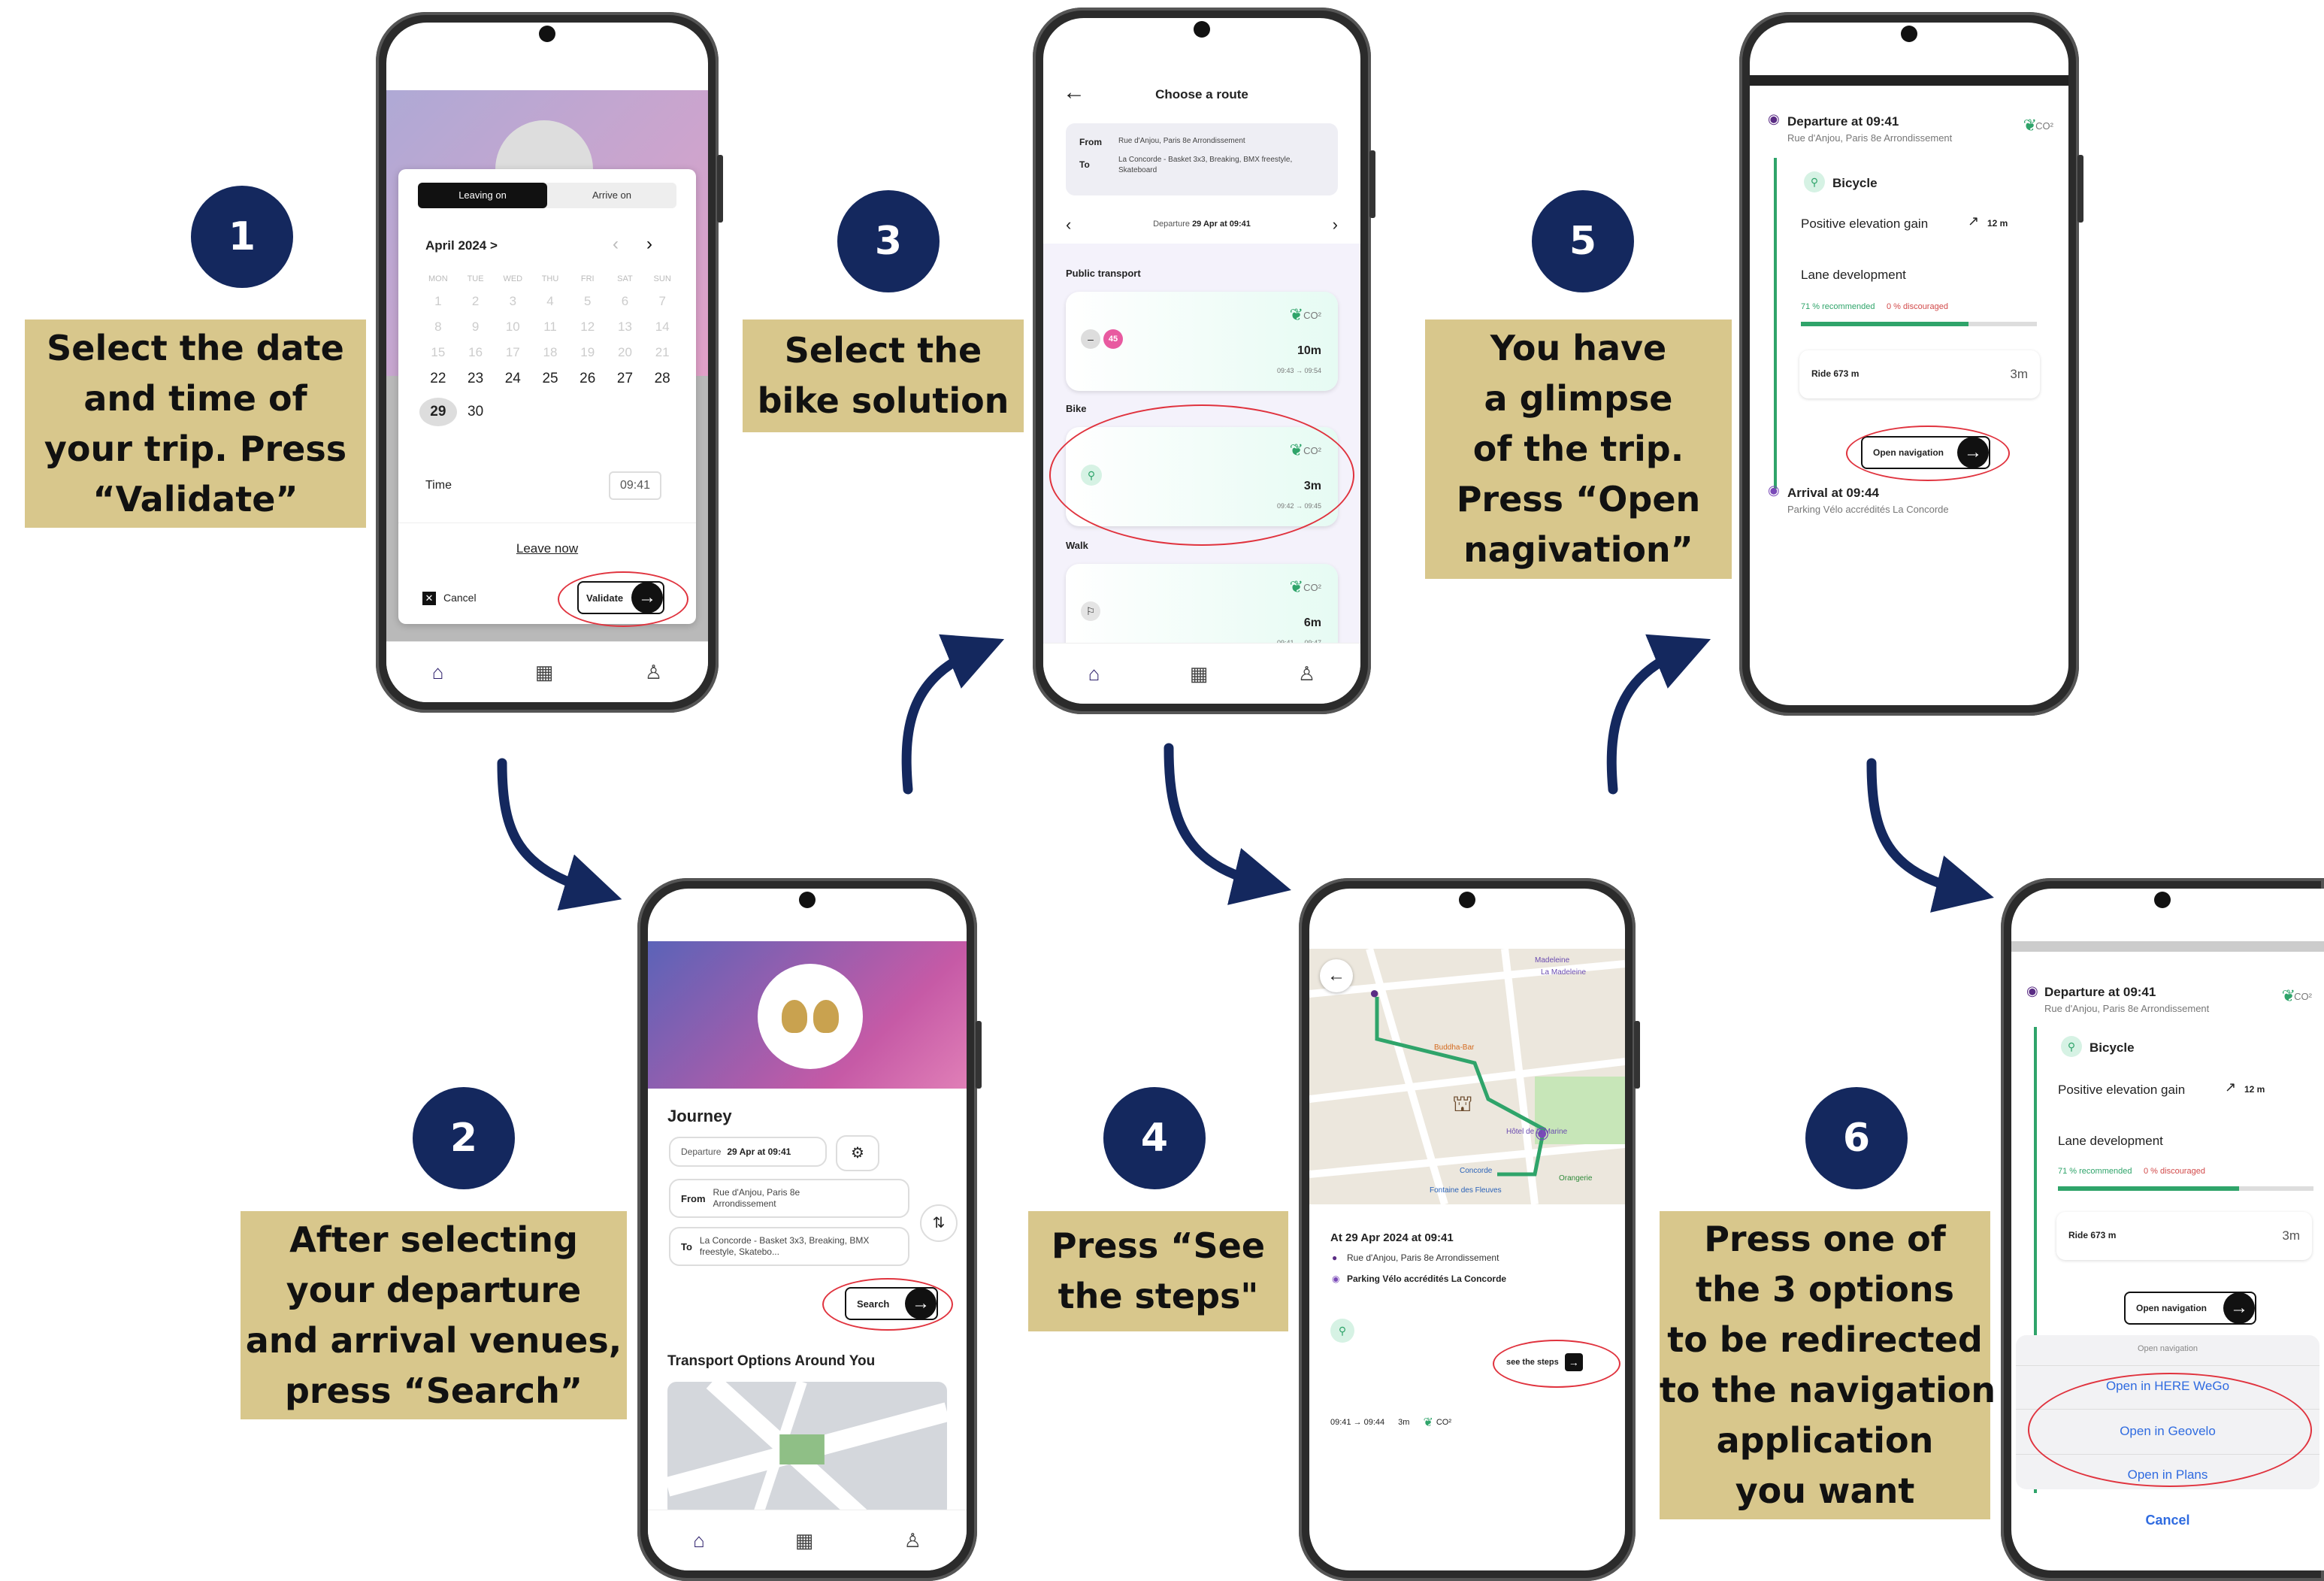 The height and width of the screenshot is (1581, 2324). What do you see at coordinates (625, 301) in the screenshot?
I see `calendar-day-disabled: 6` at bounding box center [625, 301].